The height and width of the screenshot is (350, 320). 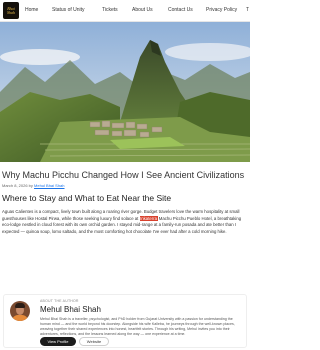 I want to click on nav-status-of-unity: Status of Unity, so click(x=68, y=10).